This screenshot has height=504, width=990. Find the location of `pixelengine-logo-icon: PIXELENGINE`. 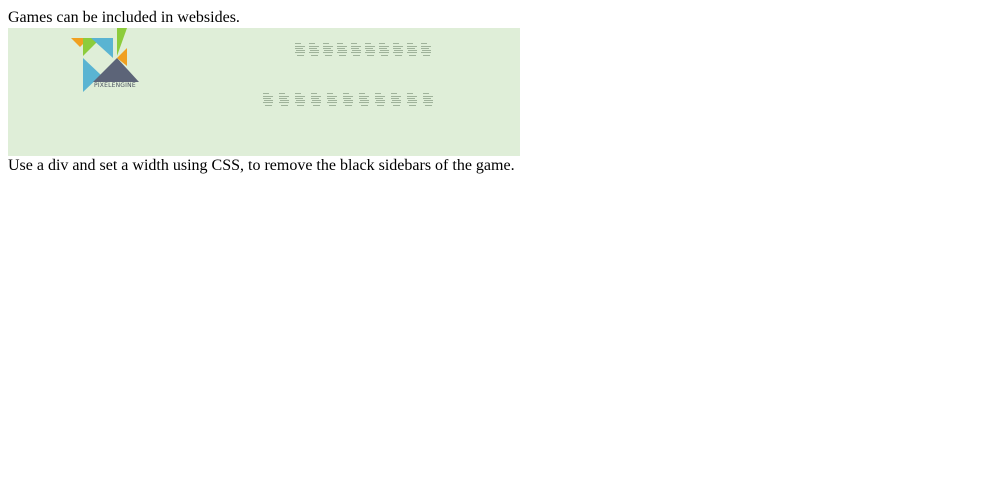

pixelengine-logo-icon: PIXELENGINE is located at coordinates (105, 61).